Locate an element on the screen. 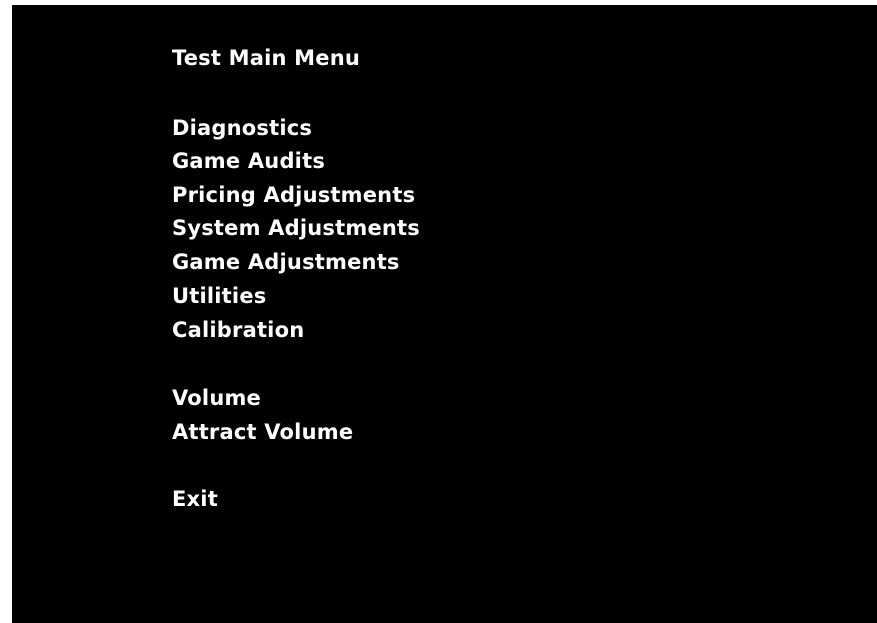 The height and width of the screenshot is (623, 877). menu-item-game-audits: Game Audits is located at coordinates (248, 161).